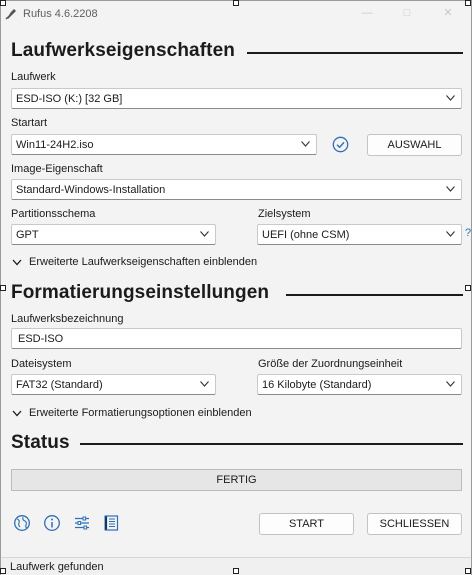 This screenshot has width=472, height=575. I want to click on partition-label: Partitionsschema, so click(53, 214).